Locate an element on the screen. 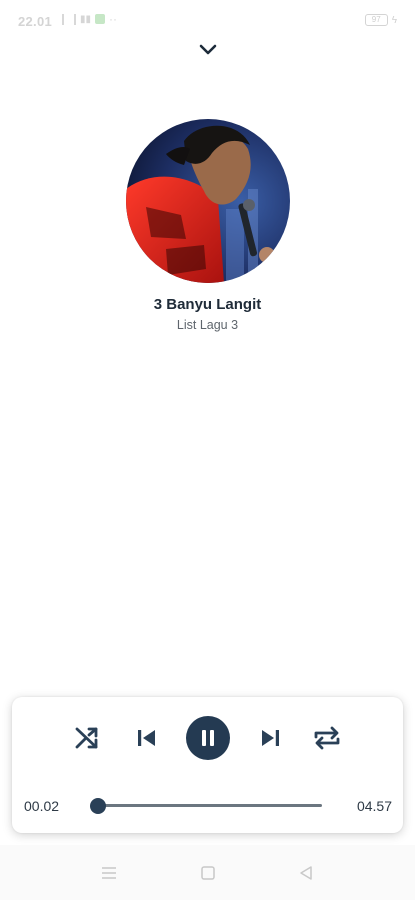 The height and width of the screenshot is (900, 415). collapse-button is located at coordinates (208, 50).